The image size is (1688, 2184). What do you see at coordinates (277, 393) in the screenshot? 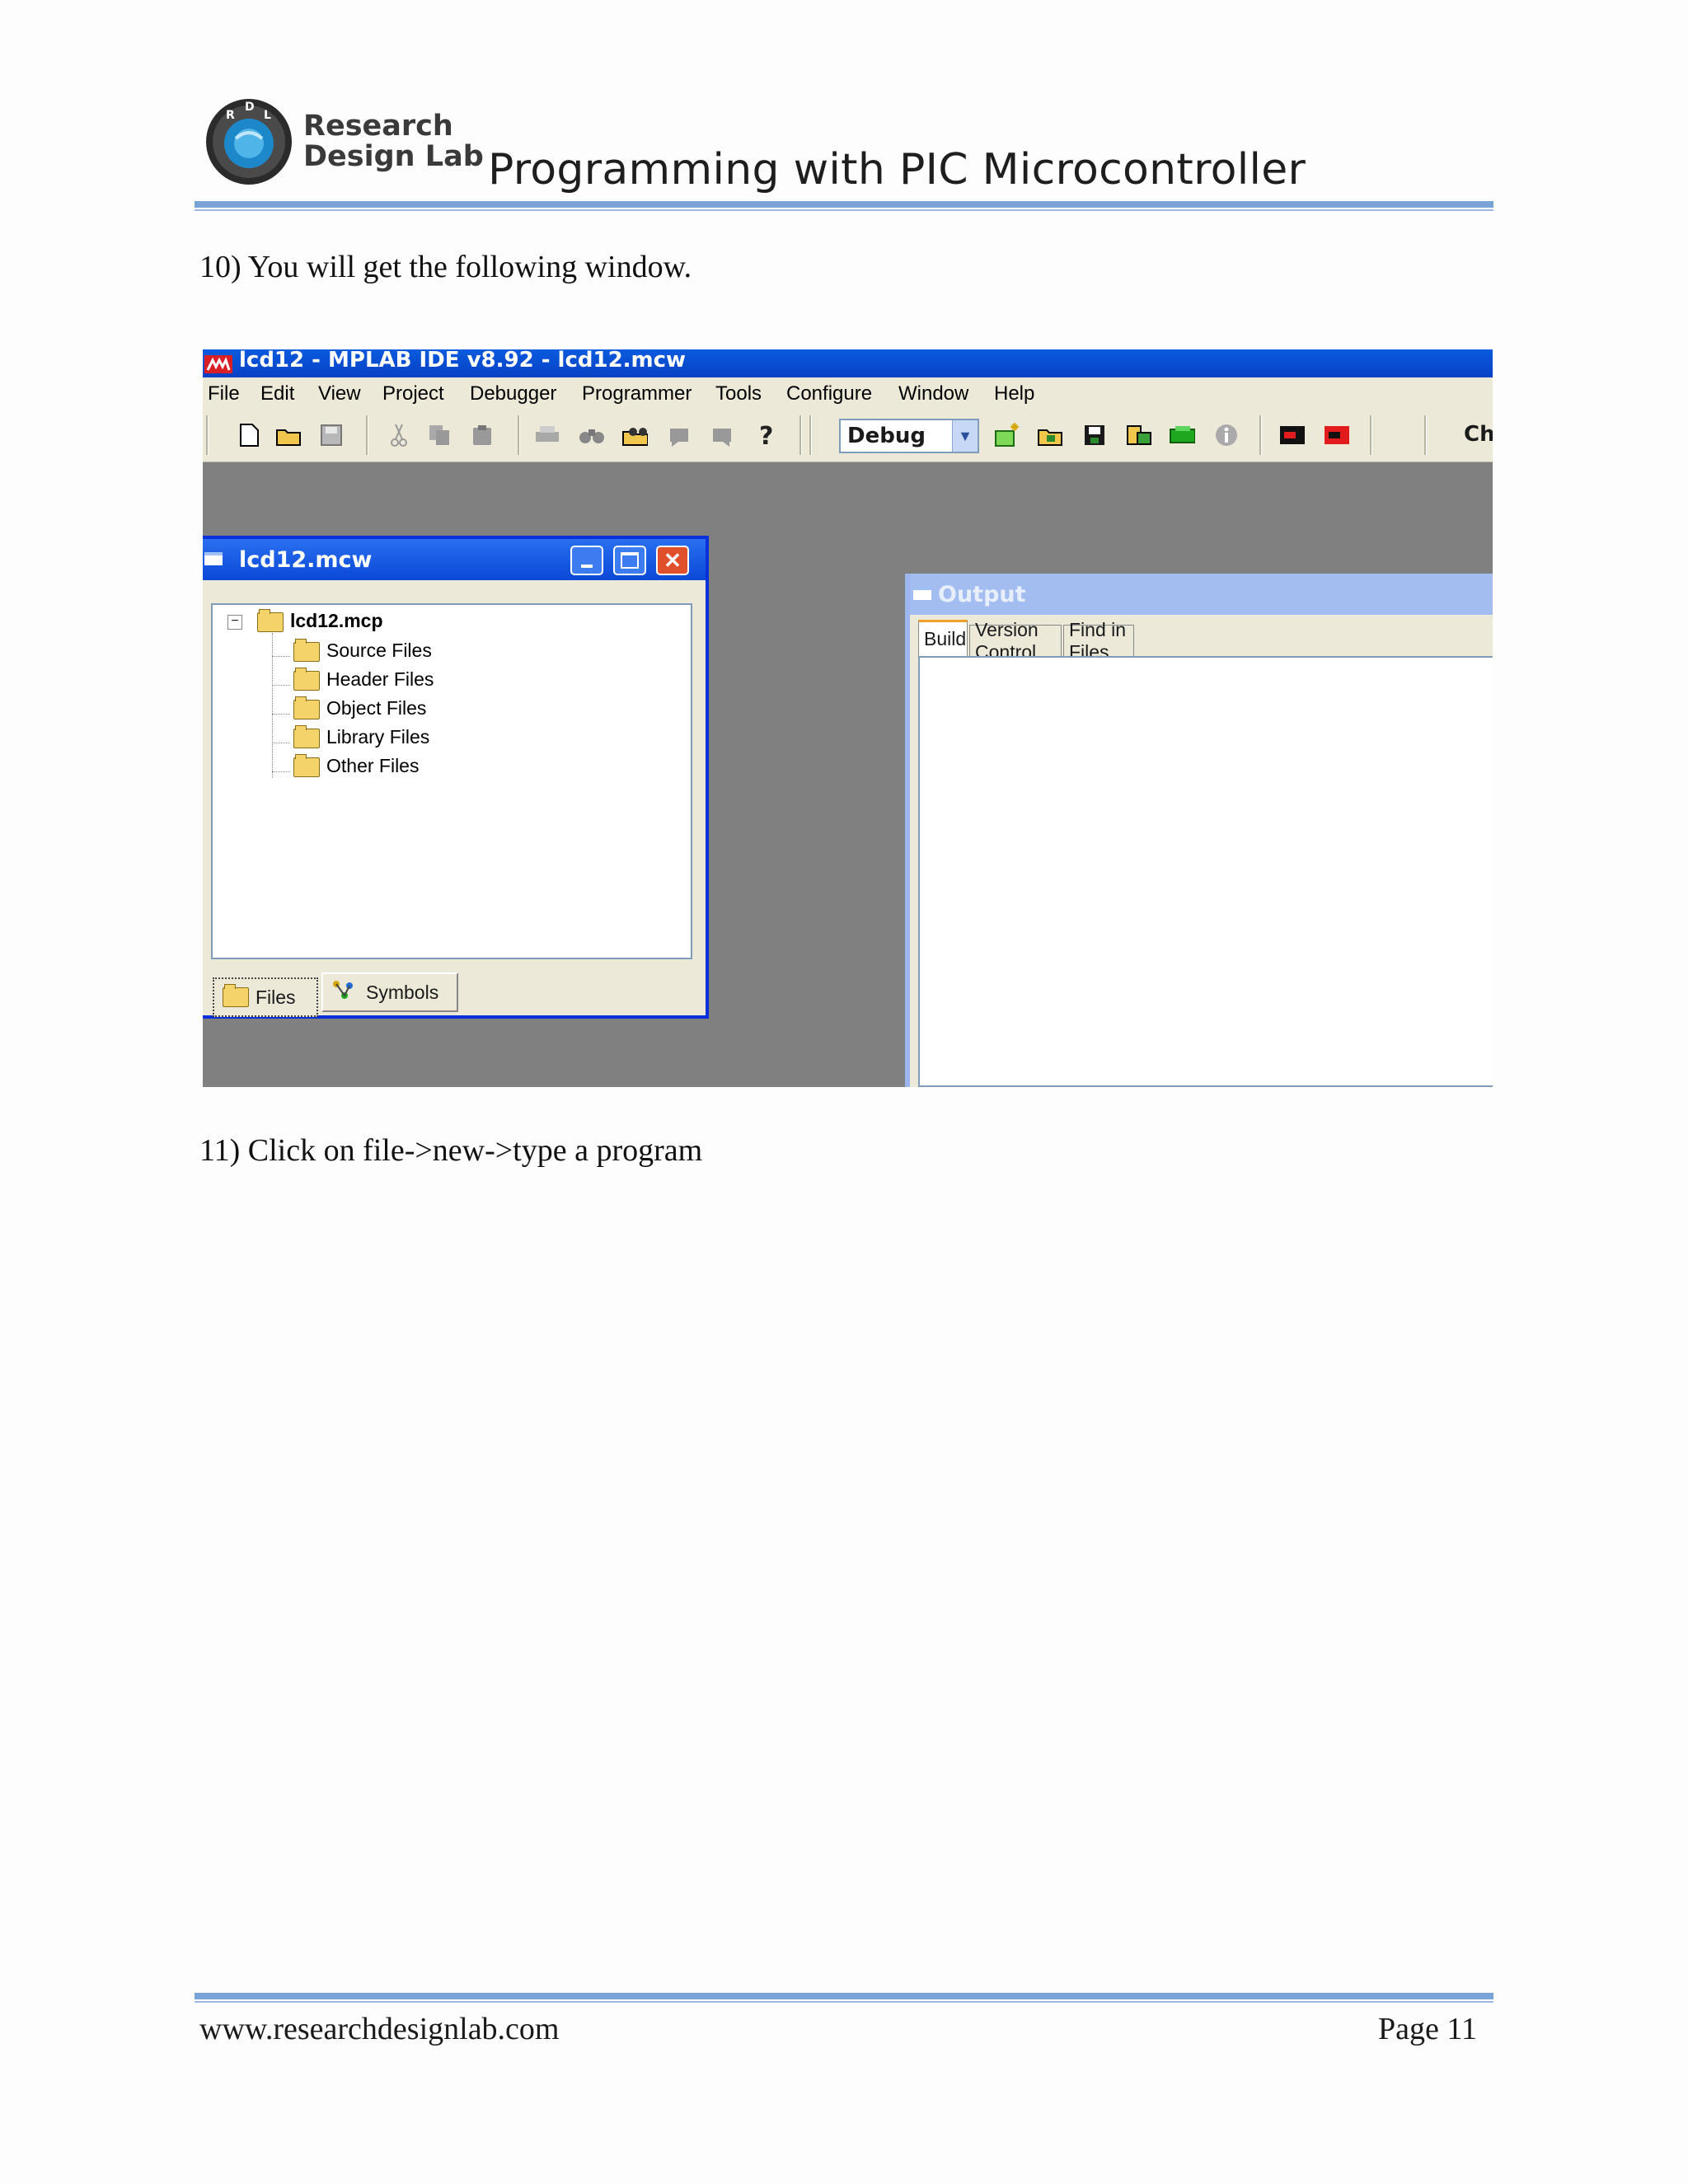
I see `menu-edit: Edit` at bounding box center [277, 393].